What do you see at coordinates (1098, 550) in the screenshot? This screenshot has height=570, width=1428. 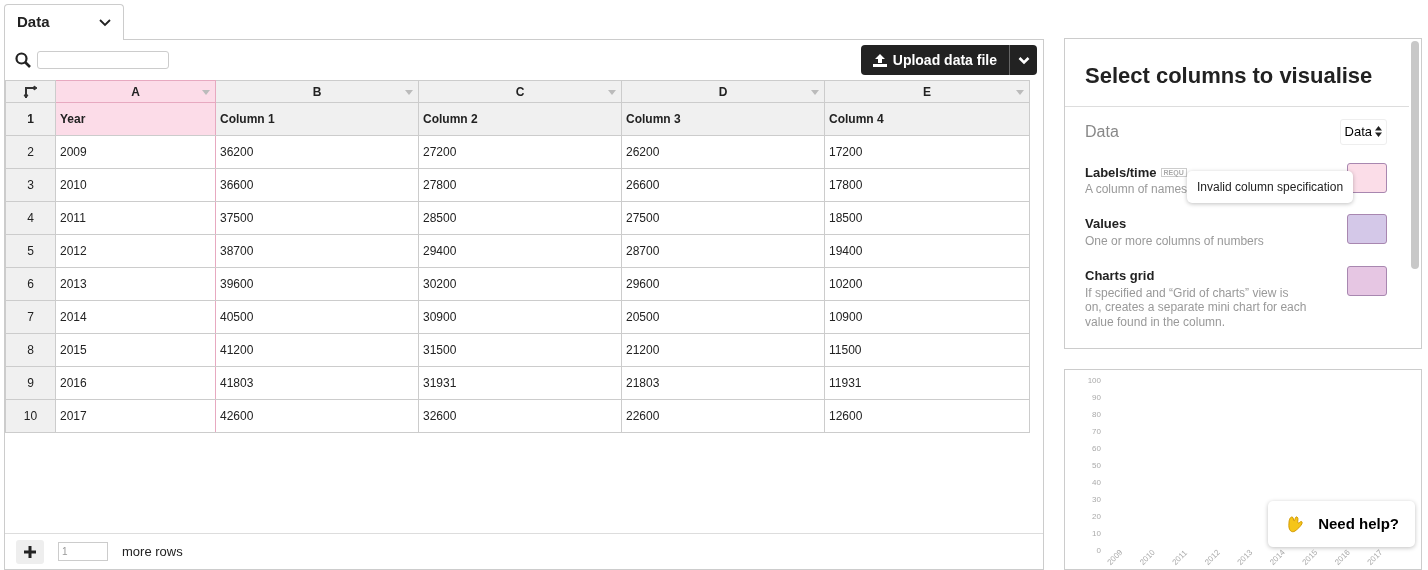 I see `y-tick-label: 0` at bounding box center [1098, 550].